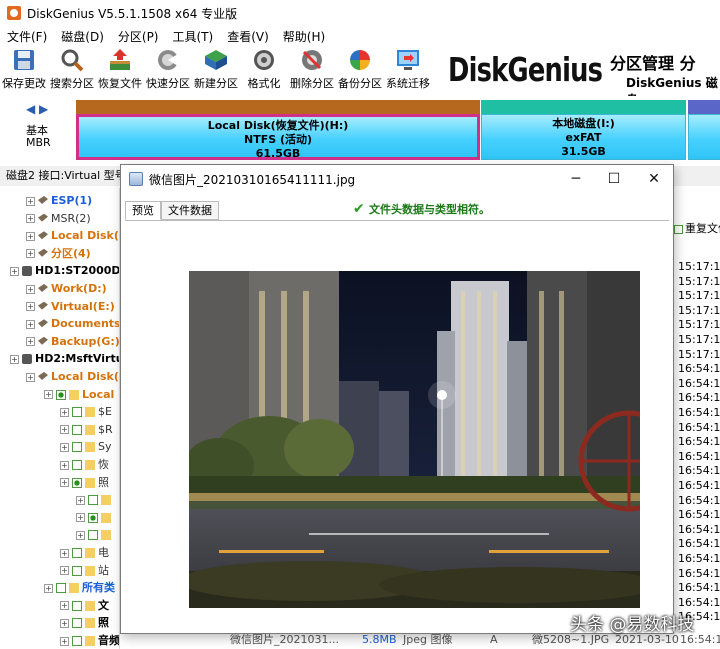 Image resolution: width=720 pixels, height=649 pixels. Describe the element at coordinates (90, 465) in the screenshot. I see `folder-icon` at that location.